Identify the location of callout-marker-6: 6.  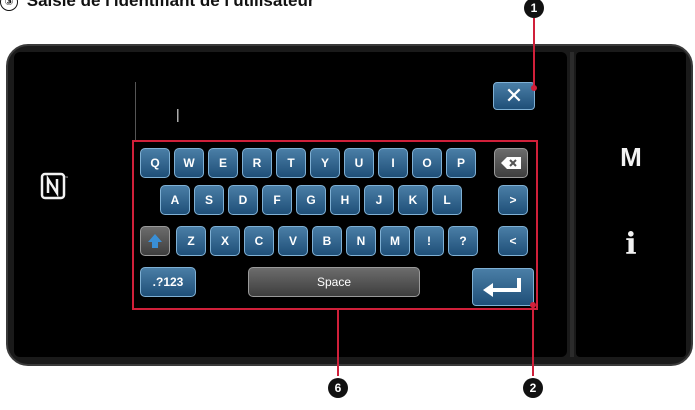
(338, 388).